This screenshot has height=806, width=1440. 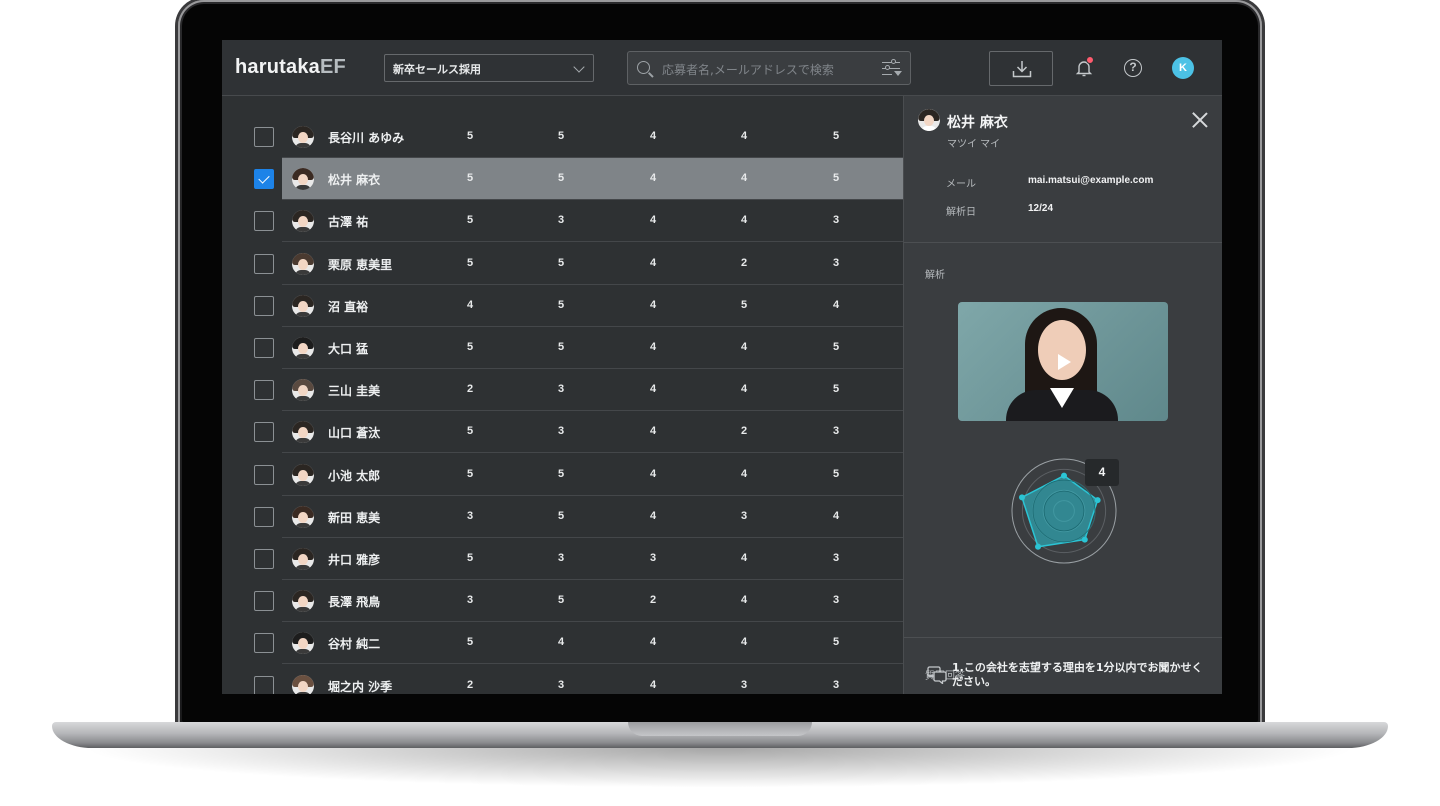 What do you see at coordinates (348, 221) in the screenshot?
I see `applicant-name: 古澤 祐` at bounding box center [348, 221].